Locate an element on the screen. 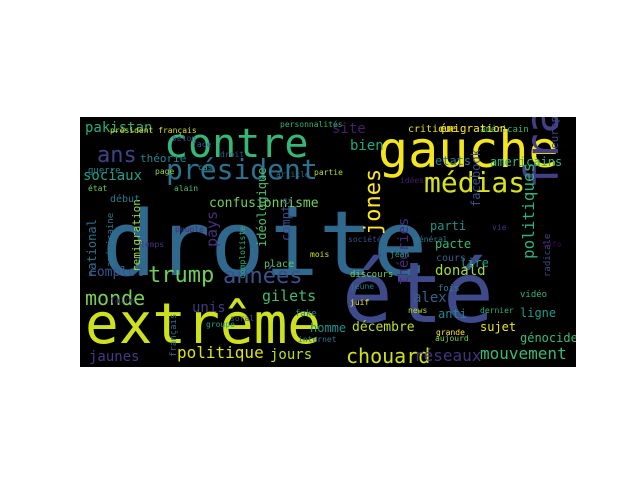 The image size is (640, 480). word-88: état is located at coordinates (97, 188).